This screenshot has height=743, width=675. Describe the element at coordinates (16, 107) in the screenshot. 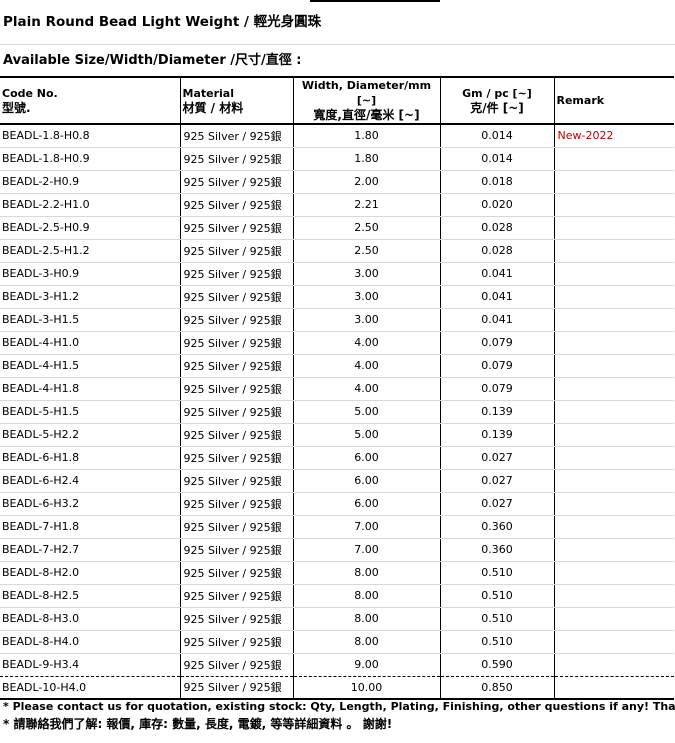

I see `header-code-zh: 型號.` at that location.